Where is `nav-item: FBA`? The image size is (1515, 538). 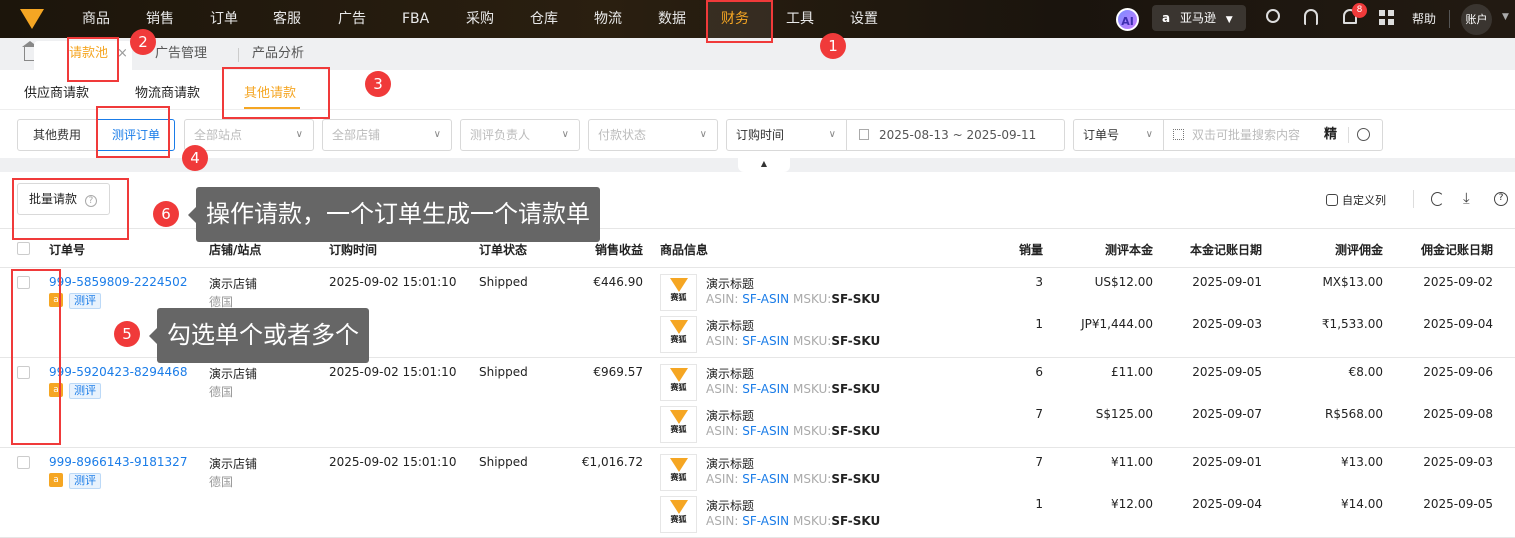
nav-item: FBA is located at coordinates (415, 19).